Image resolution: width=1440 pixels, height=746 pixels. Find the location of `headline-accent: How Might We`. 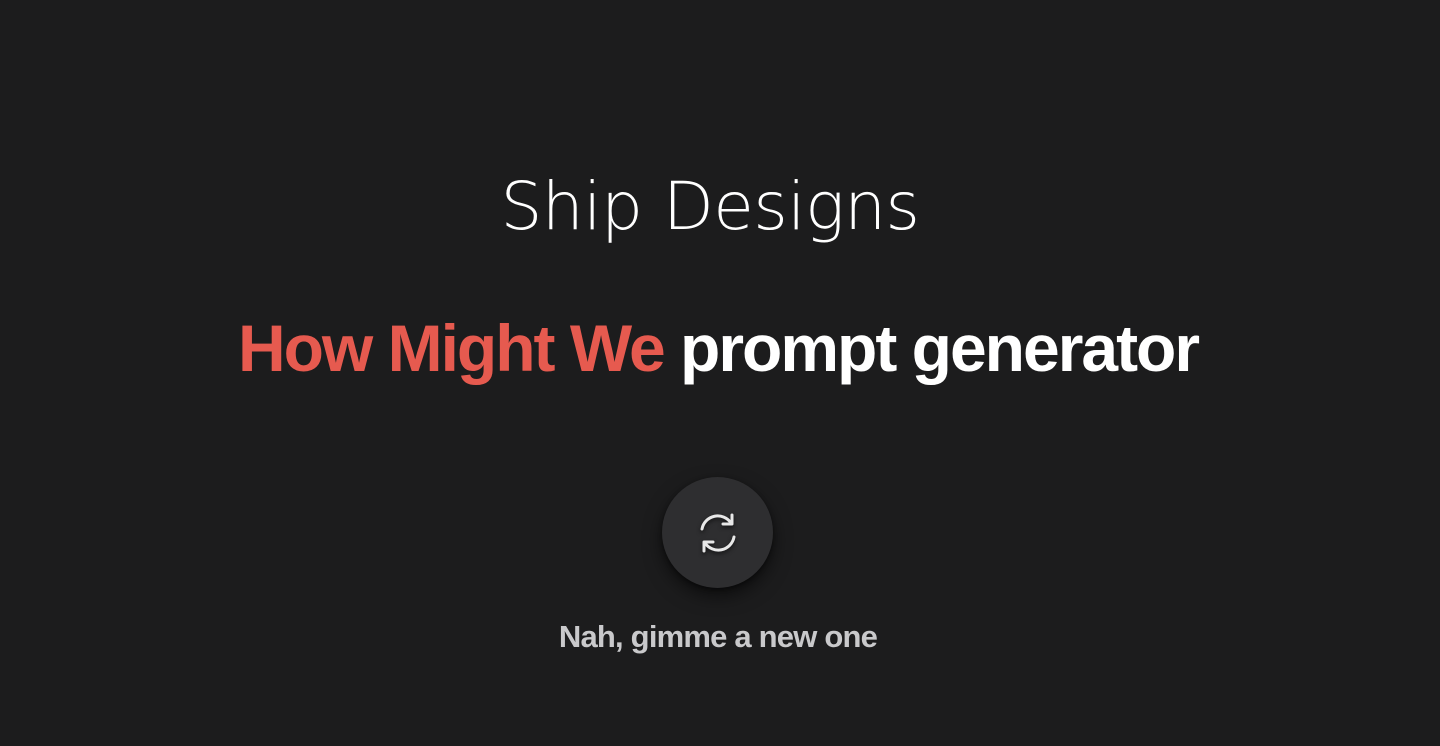

headline-accent: How Might We is located at coordinates (451, 348).